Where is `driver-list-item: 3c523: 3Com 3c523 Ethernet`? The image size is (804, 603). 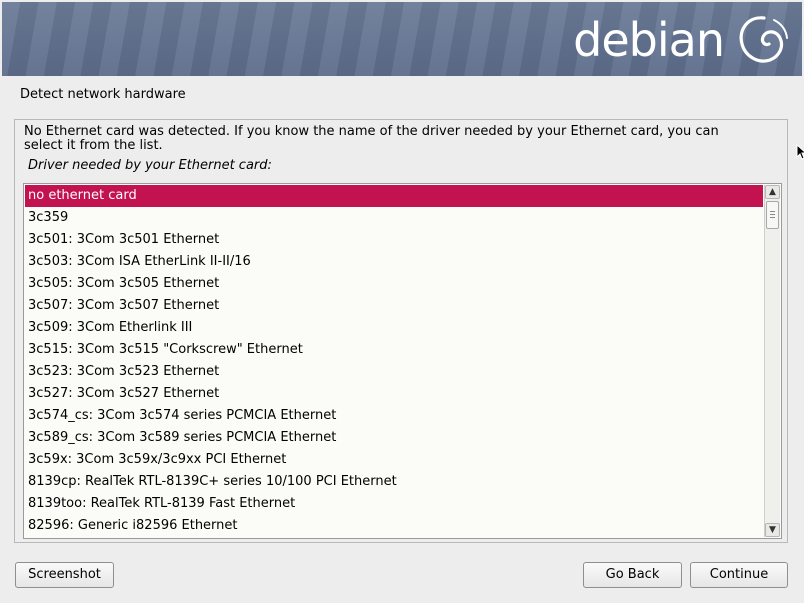
driver-list-item: 3c523: 3Com 3c523 Ethernet is located at coordinates (394, 372).